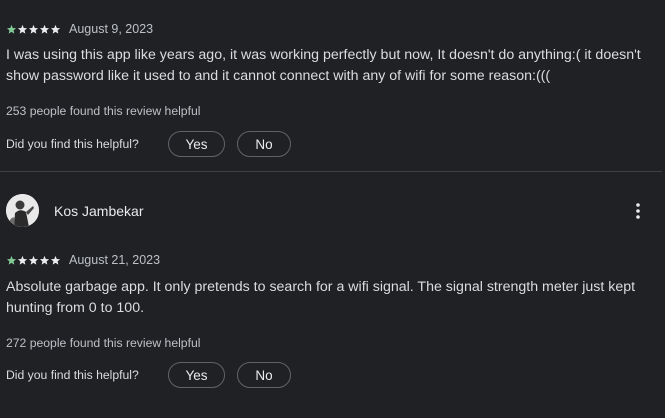 Image resolution: width=665 pixels, height=418 pixels. Describe the element at coordinates (111, 29) in the screenshot. I see `review-date: August 9, 2023` at that location.